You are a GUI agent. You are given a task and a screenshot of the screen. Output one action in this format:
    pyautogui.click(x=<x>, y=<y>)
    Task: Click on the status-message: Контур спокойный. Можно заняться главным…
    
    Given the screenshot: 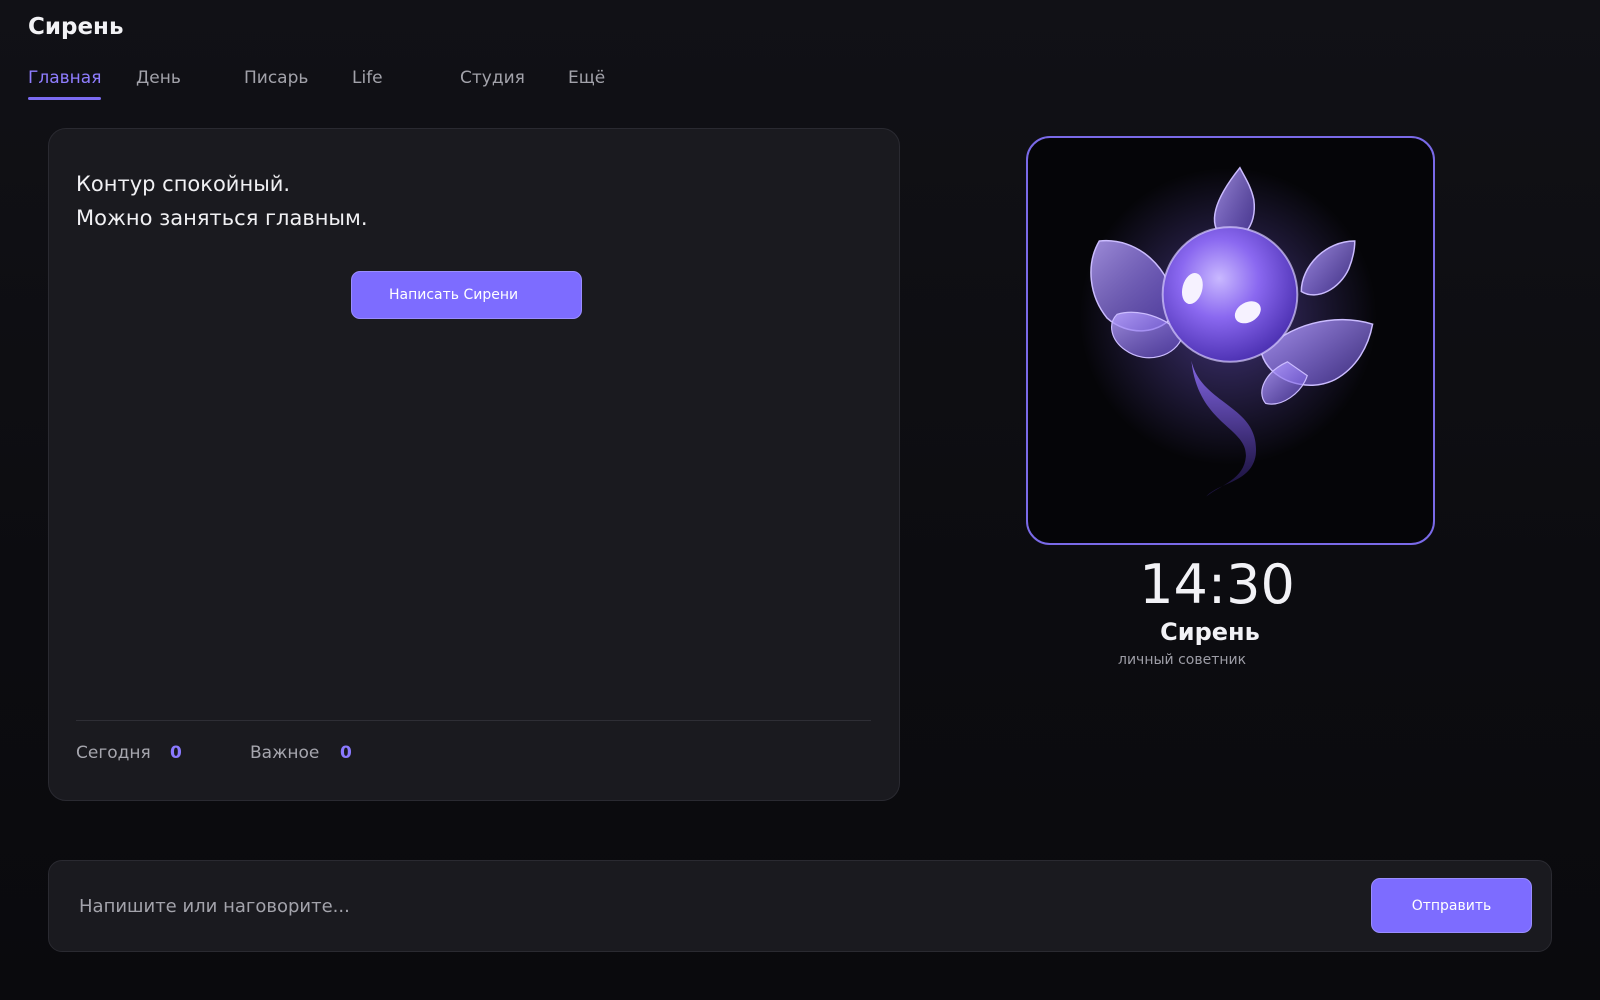 What is the action you would take?
    pyautogui.click(x=222, y=201)
    